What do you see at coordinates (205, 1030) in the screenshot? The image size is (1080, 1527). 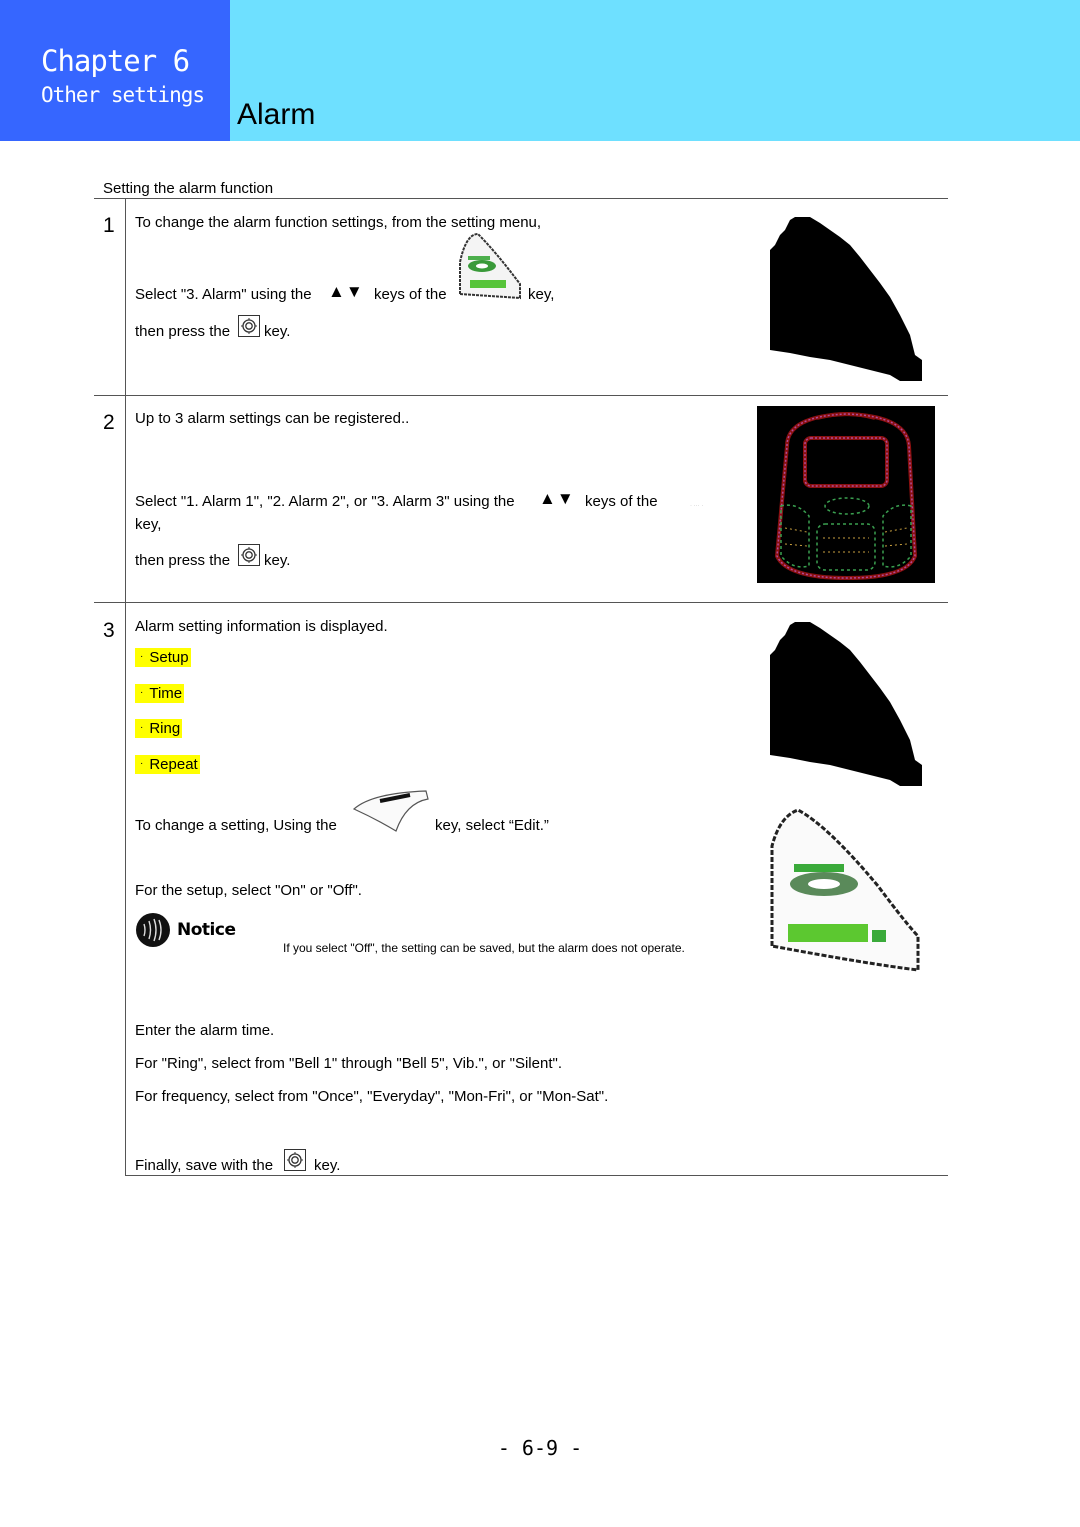 I see `step-text: Enter the alarm time.` at bounding box center [205, 1030].